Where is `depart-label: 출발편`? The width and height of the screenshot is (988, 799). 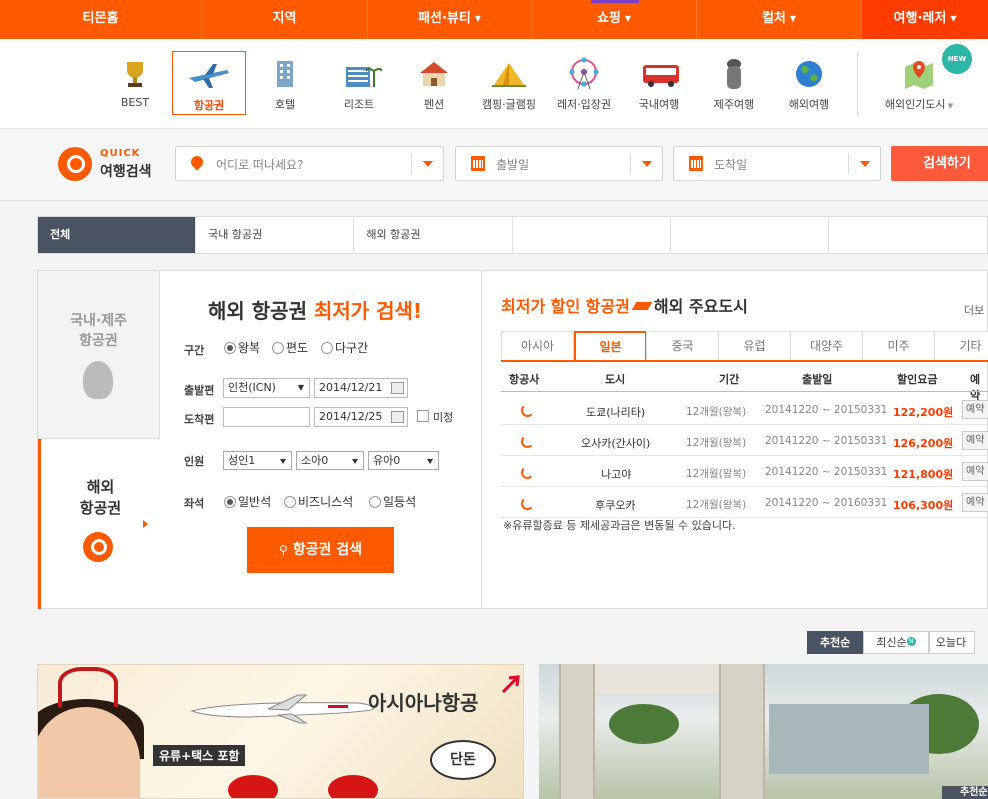
depart-label: 출발편 is located at coordinates (199, 390).